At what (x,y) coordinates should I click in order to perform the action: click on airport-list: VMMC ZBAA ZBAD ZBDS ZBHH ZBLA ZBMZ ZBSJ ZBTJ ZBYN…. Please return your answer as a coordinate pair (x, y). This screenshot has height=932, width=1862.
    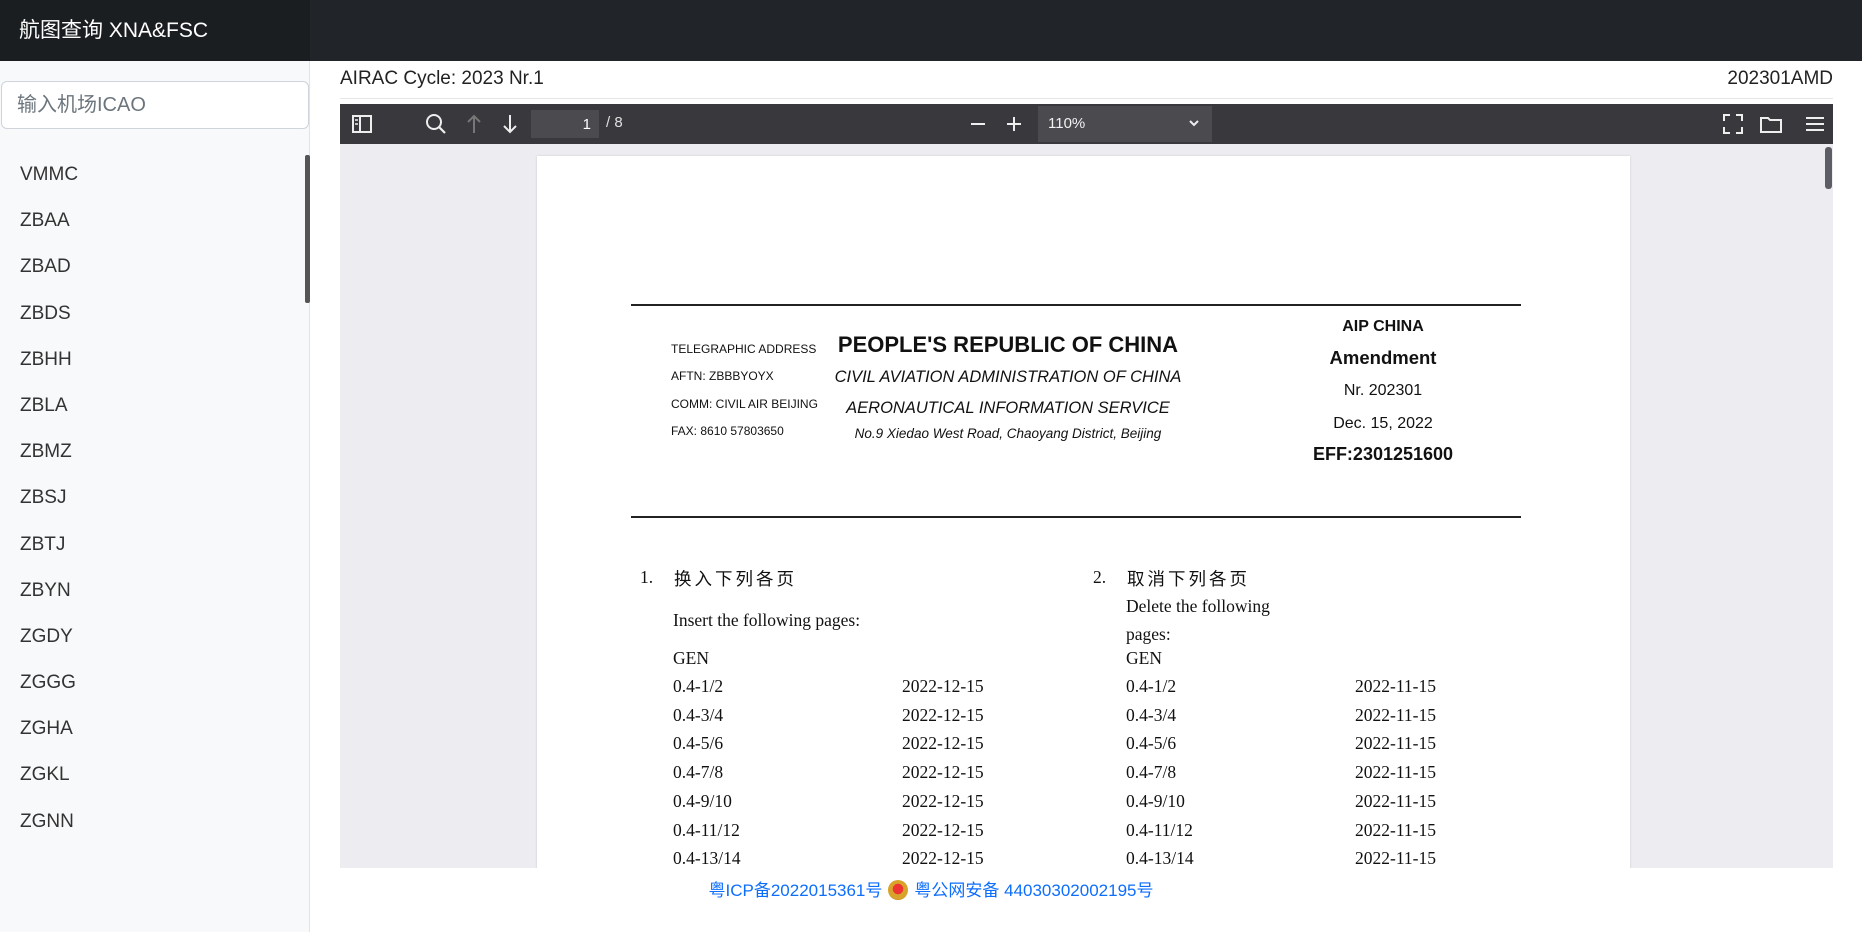
    Looking at the image, I should click on (150, 511).